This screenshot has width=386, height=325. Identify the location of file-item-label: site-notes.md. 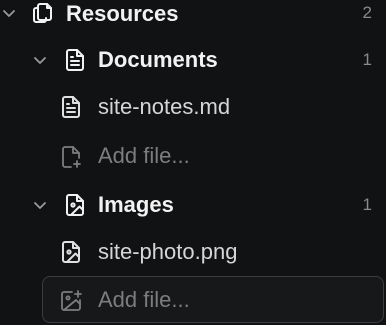
(164, 106).